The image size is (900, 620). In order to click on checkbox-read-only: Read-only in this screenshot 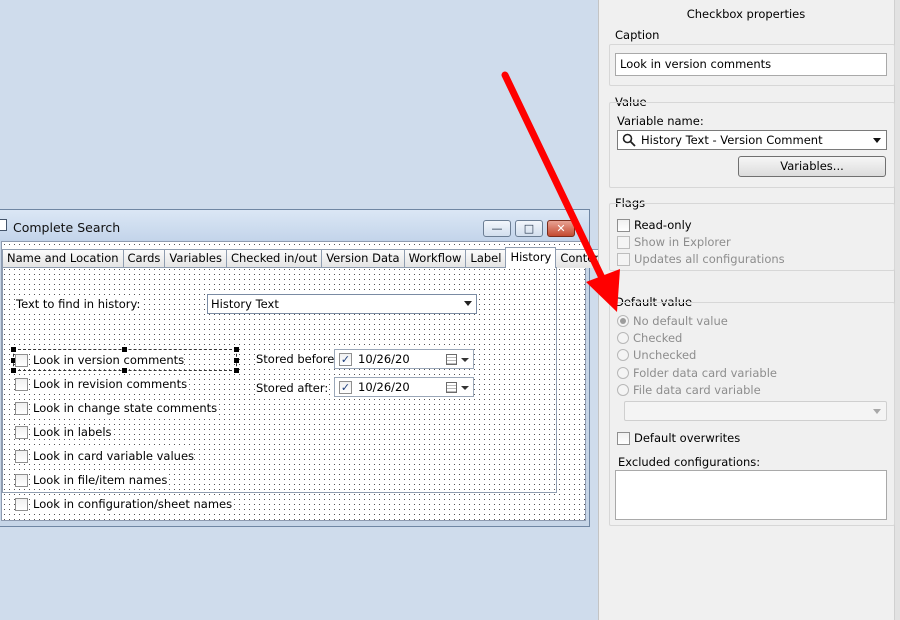, I will do `click(654, 225)`.